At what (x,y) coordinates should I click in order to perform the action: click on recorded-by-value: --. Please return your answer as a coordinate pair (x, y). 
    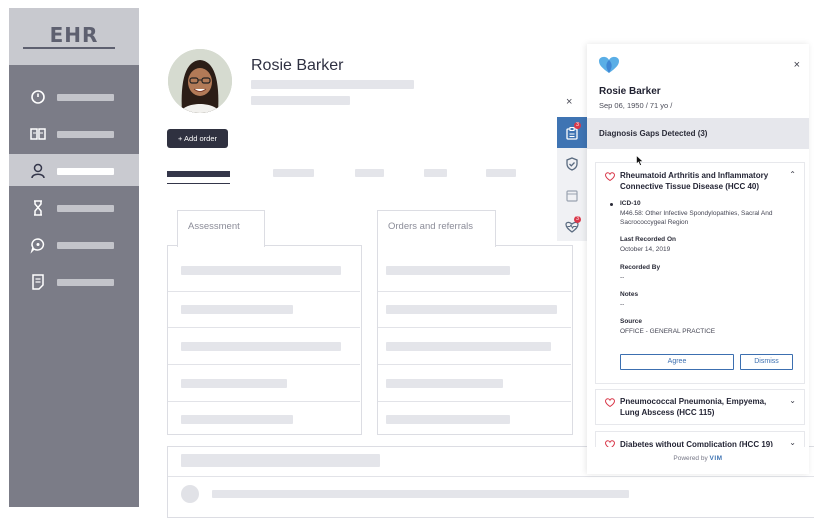
    Looking at the image, I should click on (622, 277).